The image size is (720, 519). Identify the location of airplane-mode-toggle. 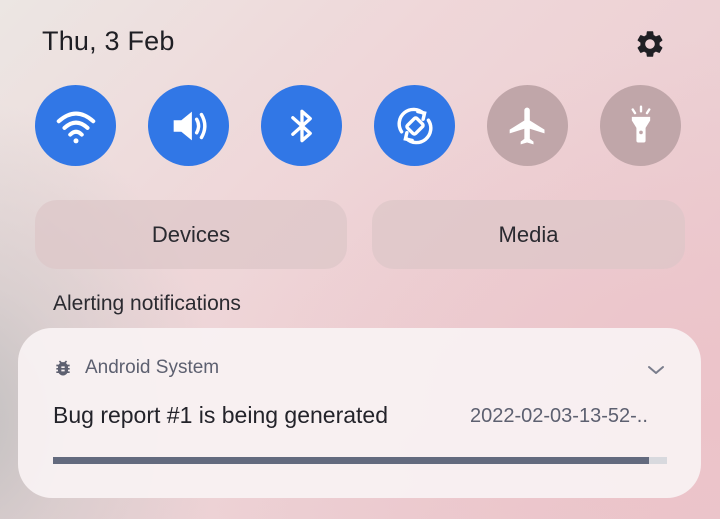
(527, 125).